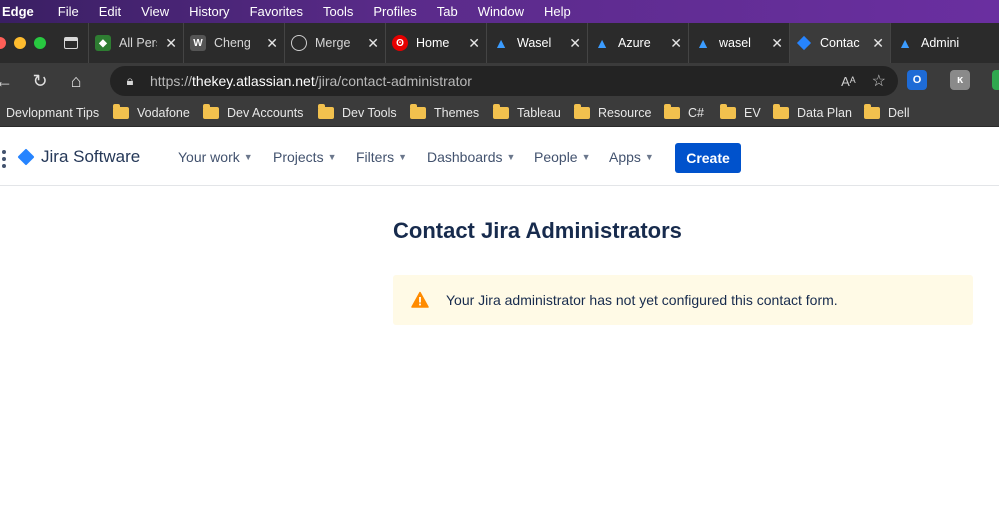  I want to click on bookmark-dell: Dell, so click(887, 111).